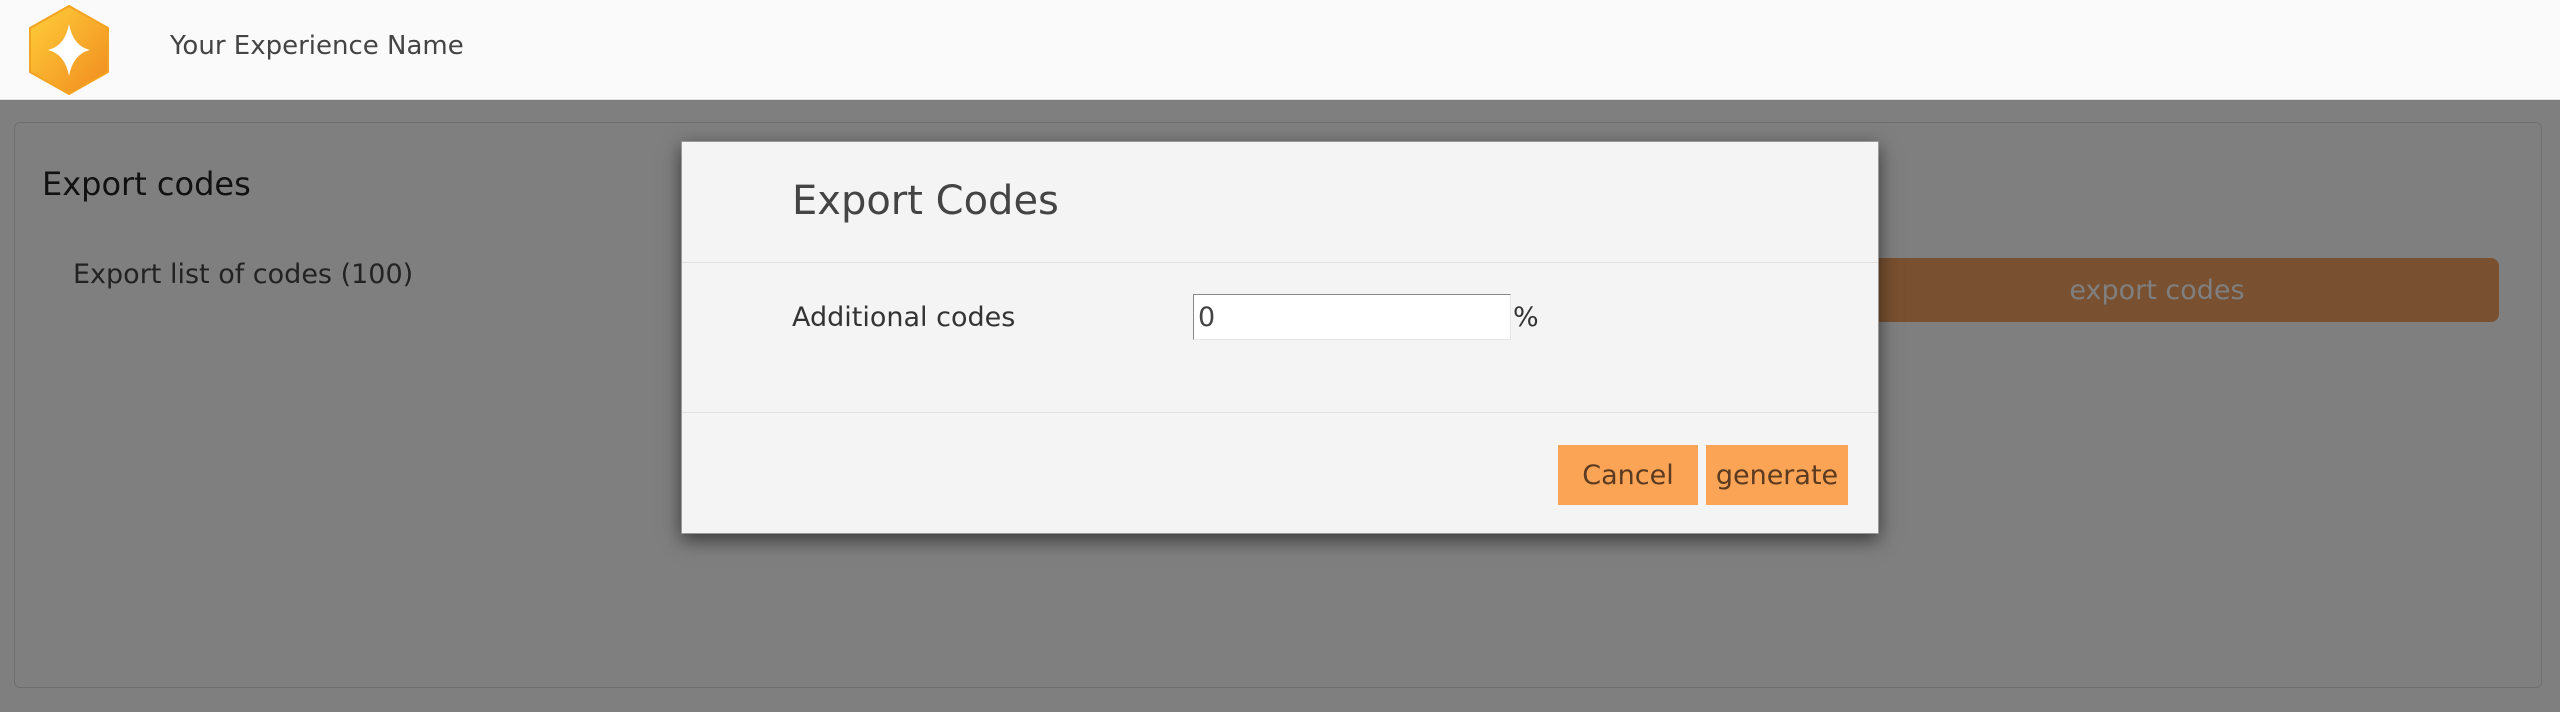  What do you see at coordinates (1777, 475) in the screenshot?
I see `generate-button: generate` at bounding box center [1777, 475].